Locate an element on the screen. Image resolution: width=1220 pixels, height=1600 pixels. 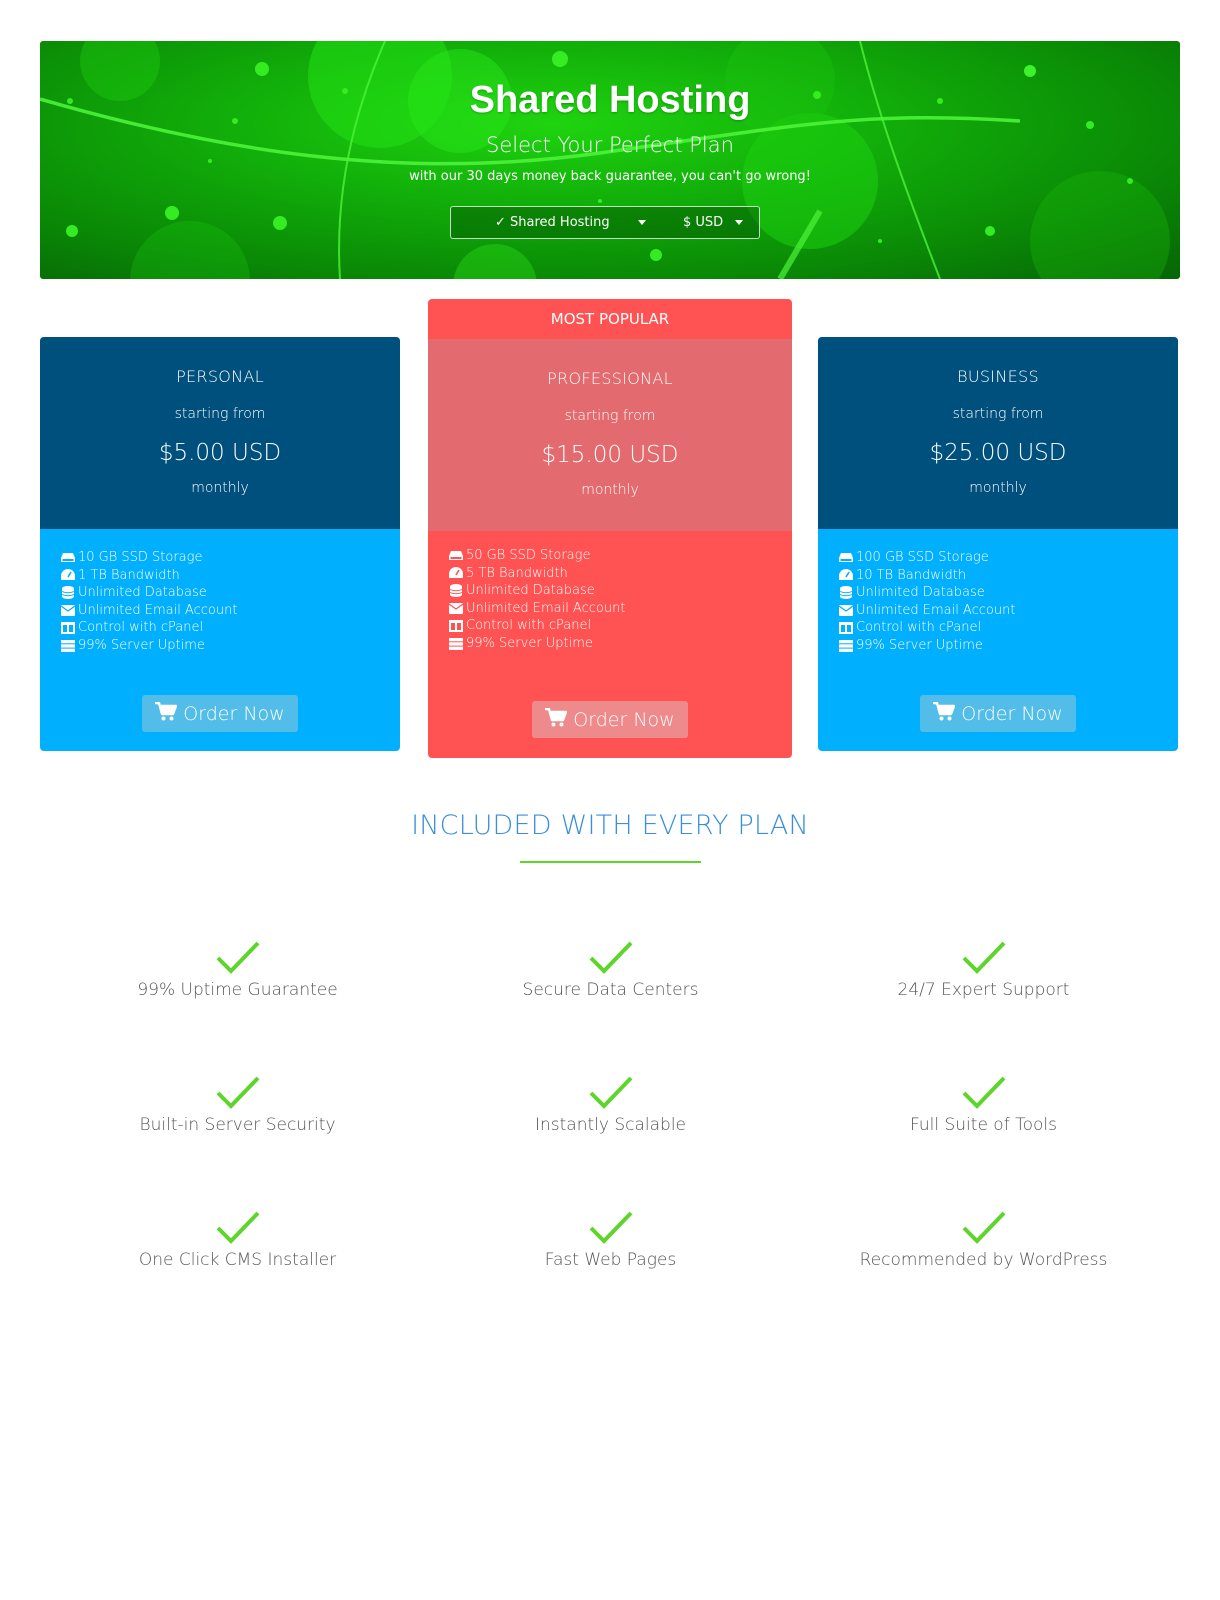
included-feature: Full Suite of Tools is located at coordinates (983, 1105).